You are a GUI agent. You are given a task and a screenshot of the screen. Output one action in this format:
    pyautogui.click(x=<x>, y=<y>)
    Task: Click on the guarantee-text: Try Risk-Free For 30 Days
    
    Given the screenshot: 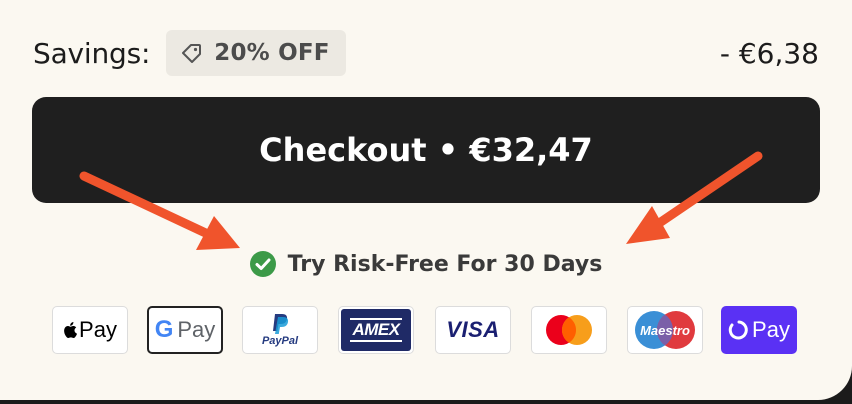 What is the action you would take?
    pyautogui.click(x=445, y=264)
    